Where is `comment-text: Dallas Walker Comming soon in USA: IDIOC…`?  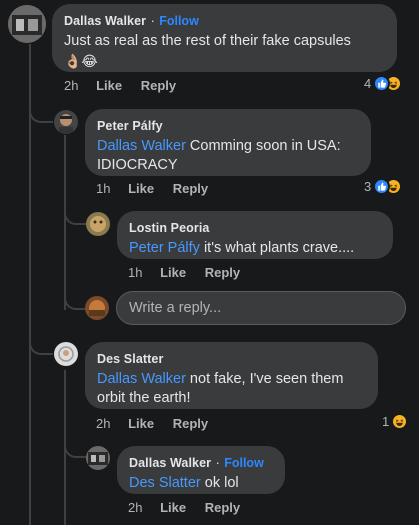 comment-text: Dallas Walker Comming soon in USA: IDIOC… is located at coordinates (228, 156).